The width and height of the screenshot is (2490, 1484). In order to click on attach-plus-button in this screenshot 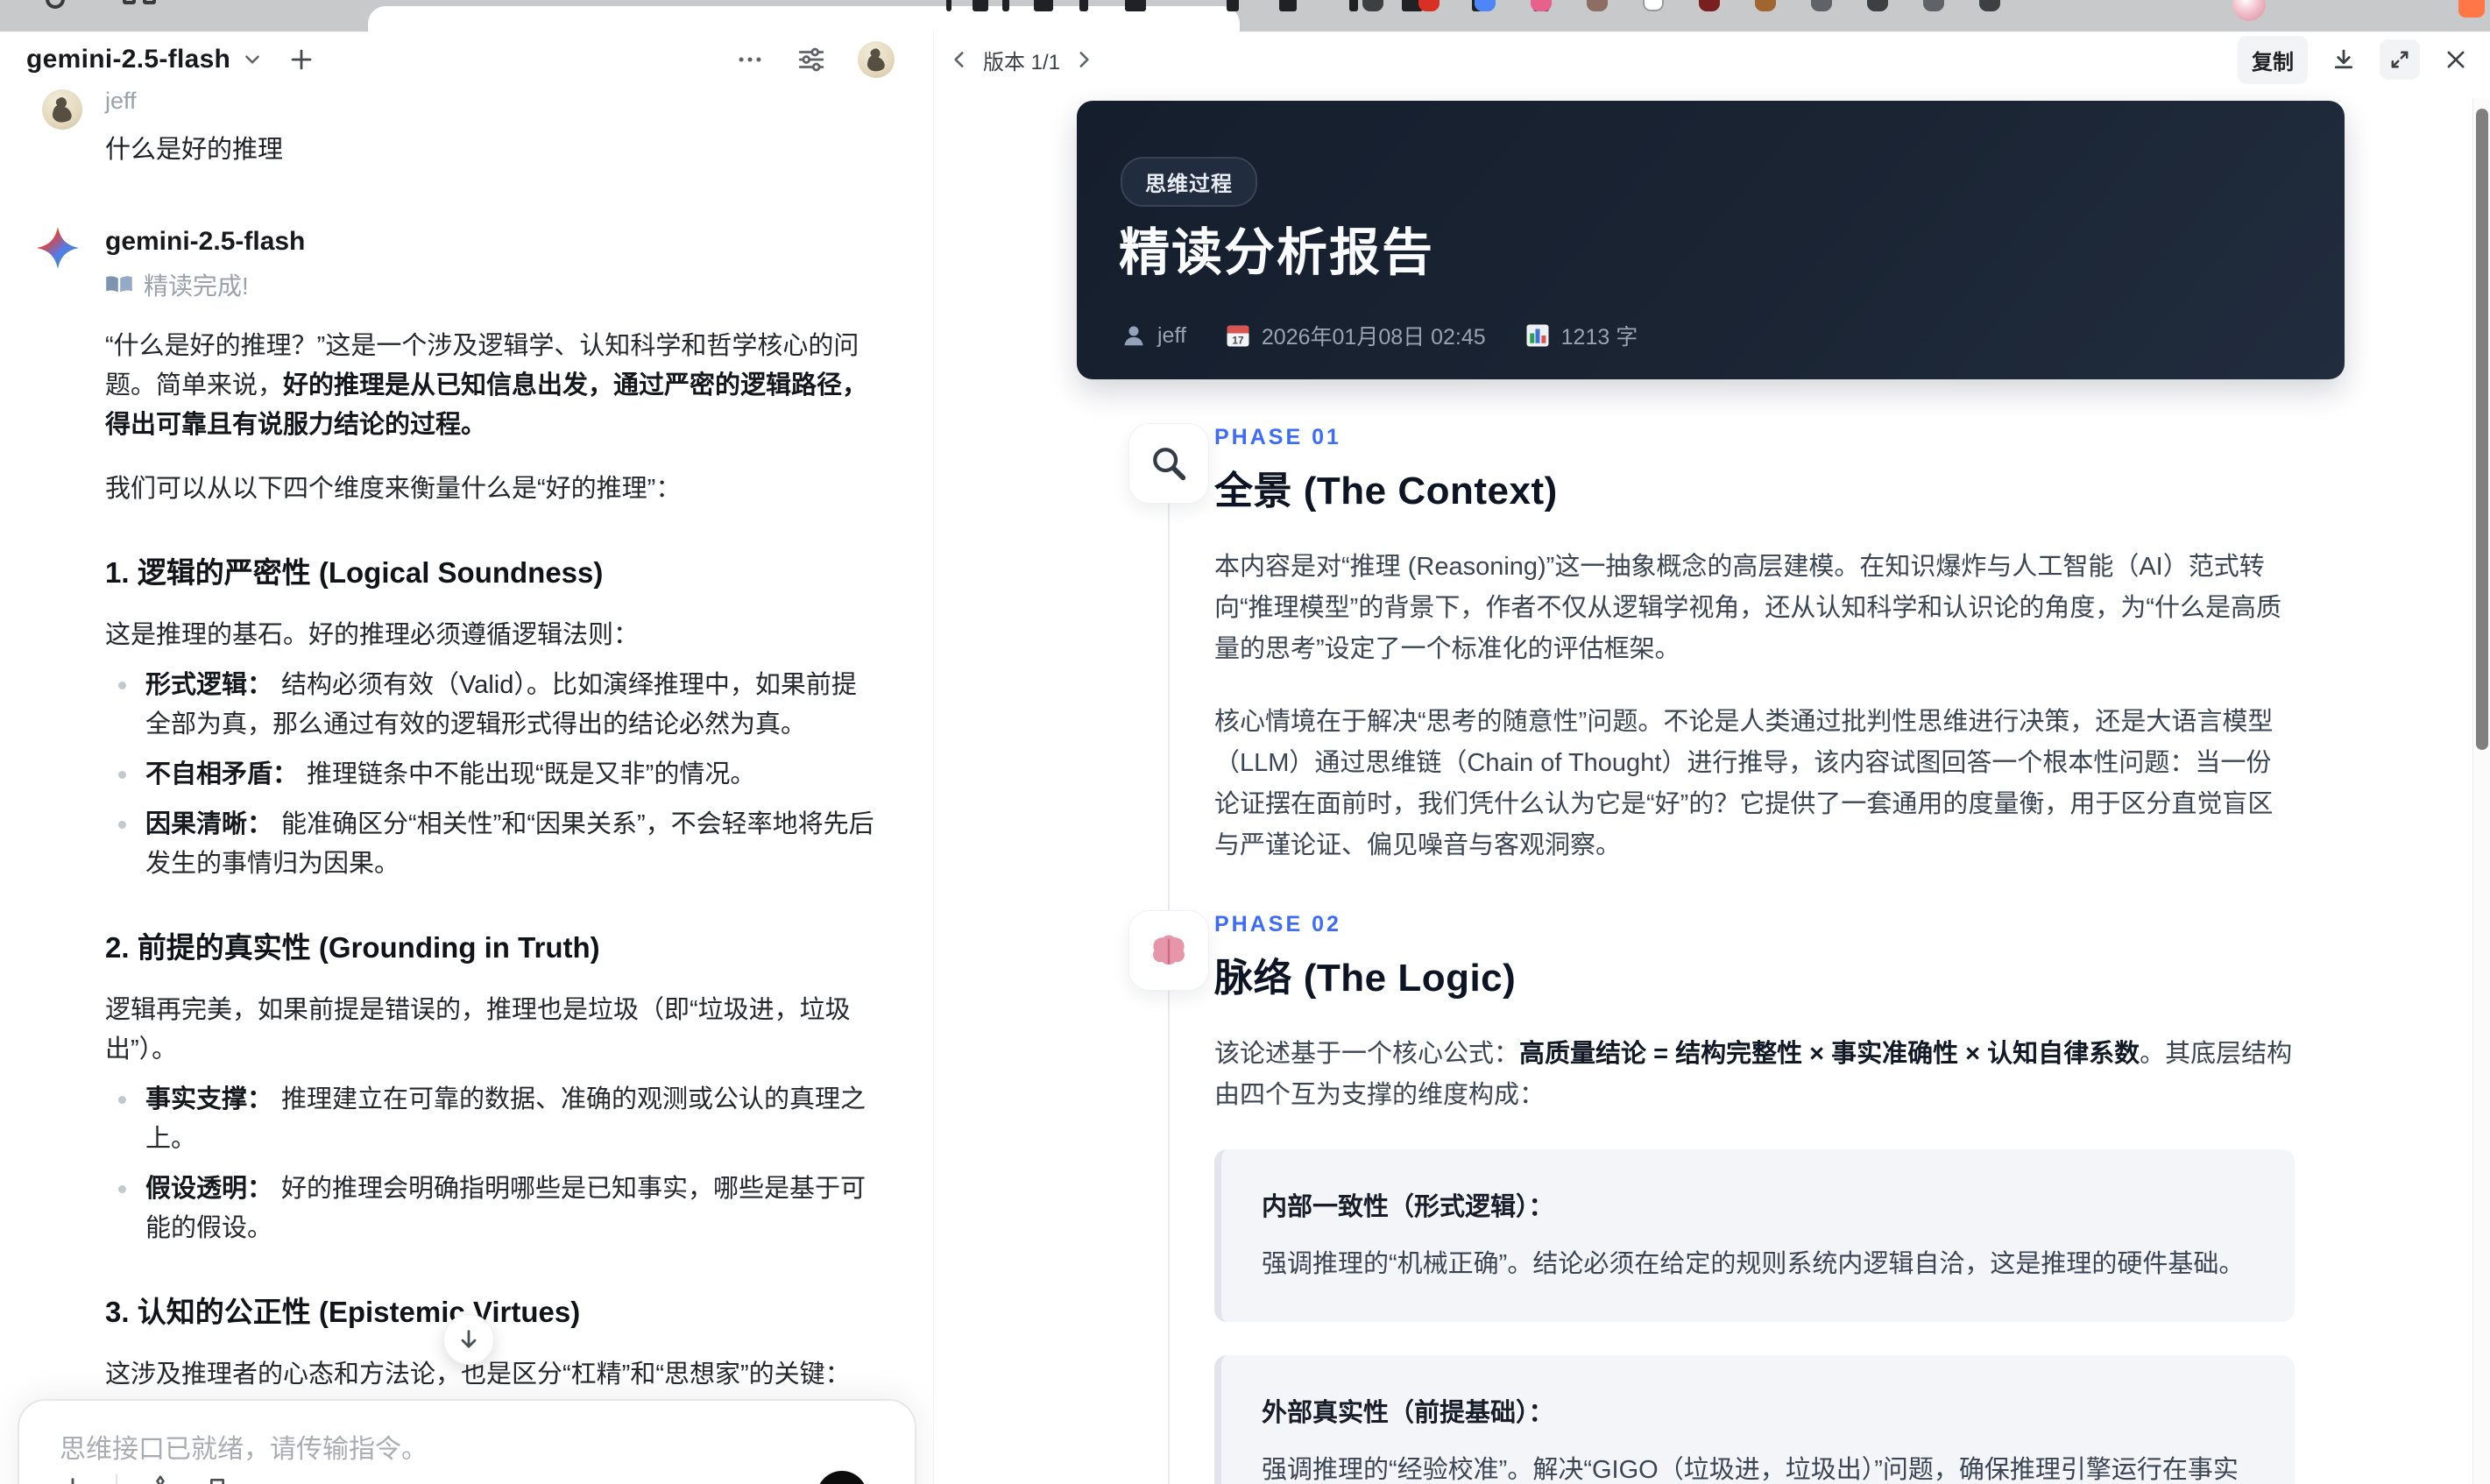, I will do `click(73, 1479)`.